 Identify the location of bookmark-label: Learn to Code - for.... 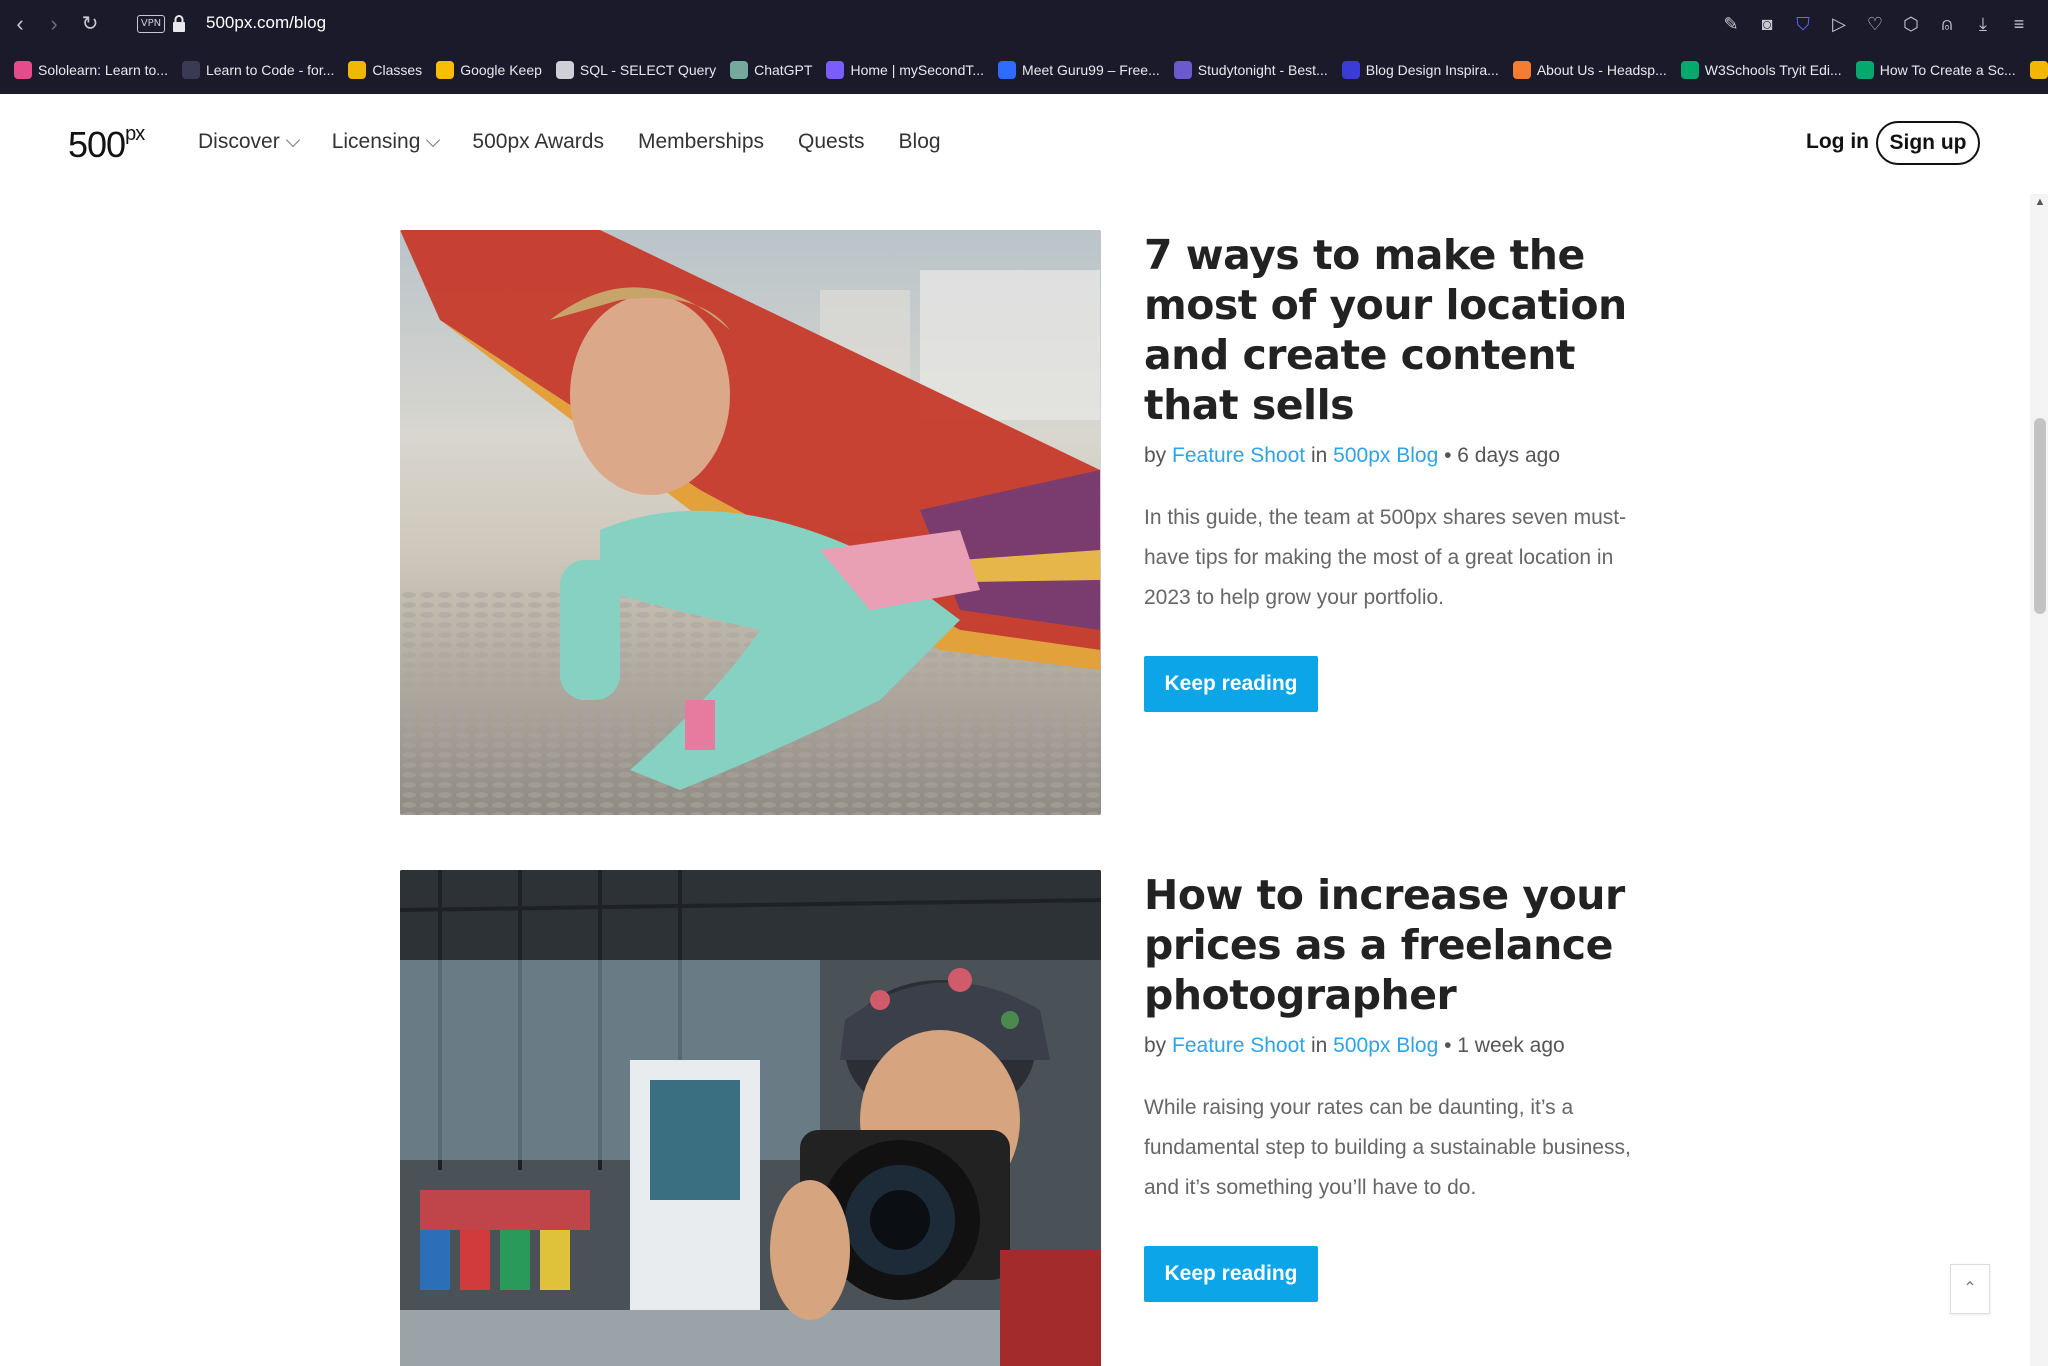
(270, 70).